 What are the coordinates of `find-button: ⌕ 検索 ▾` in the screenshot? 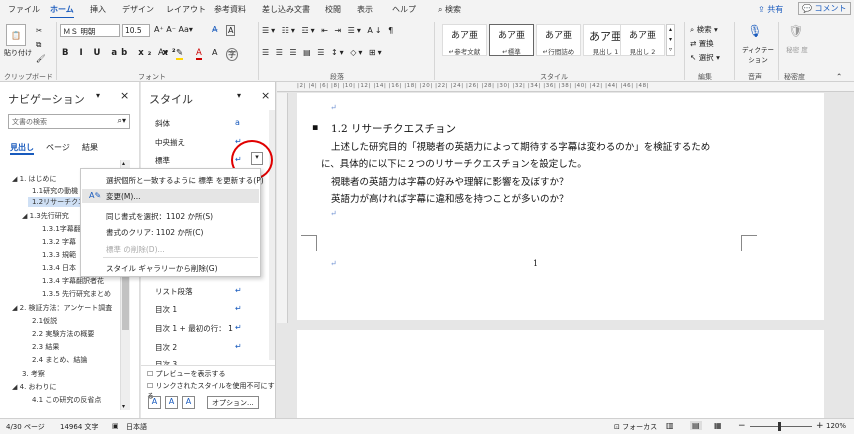 It's located at (704, 29).